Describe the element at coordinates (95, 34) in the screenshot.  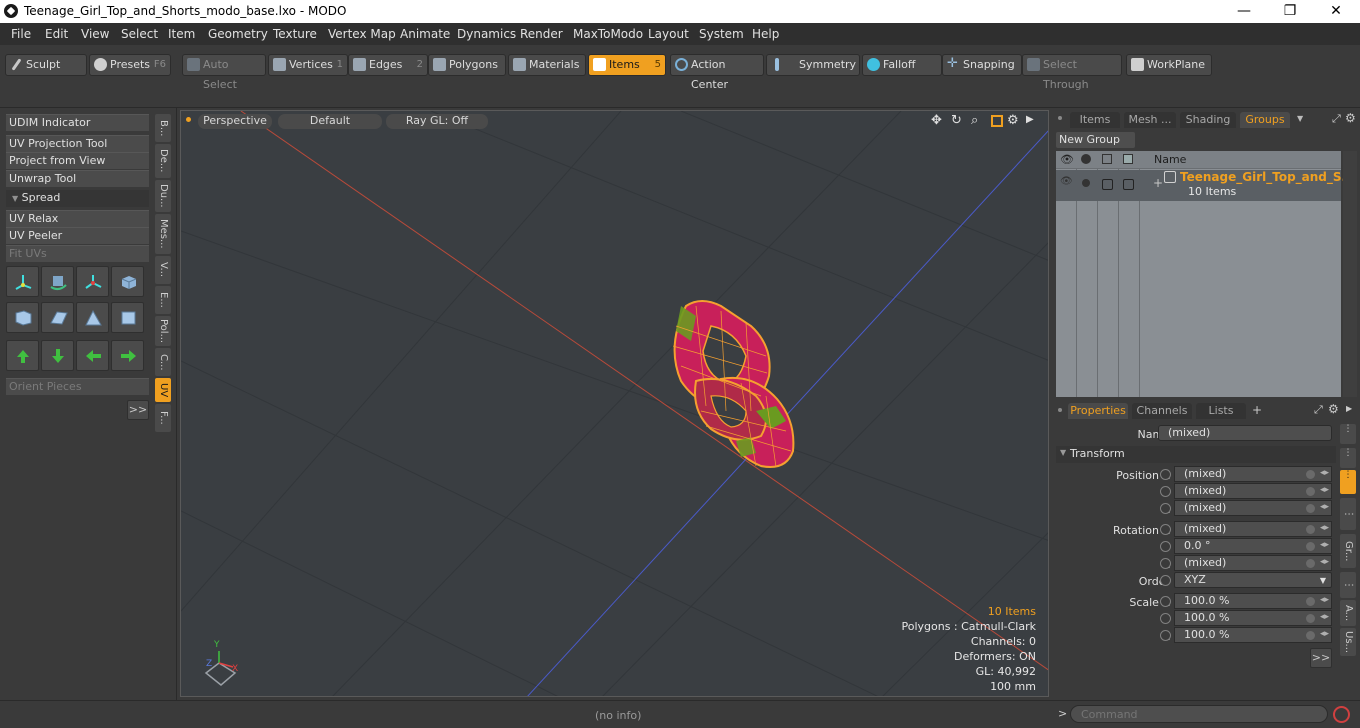
I see `menu-view: View` at that location.